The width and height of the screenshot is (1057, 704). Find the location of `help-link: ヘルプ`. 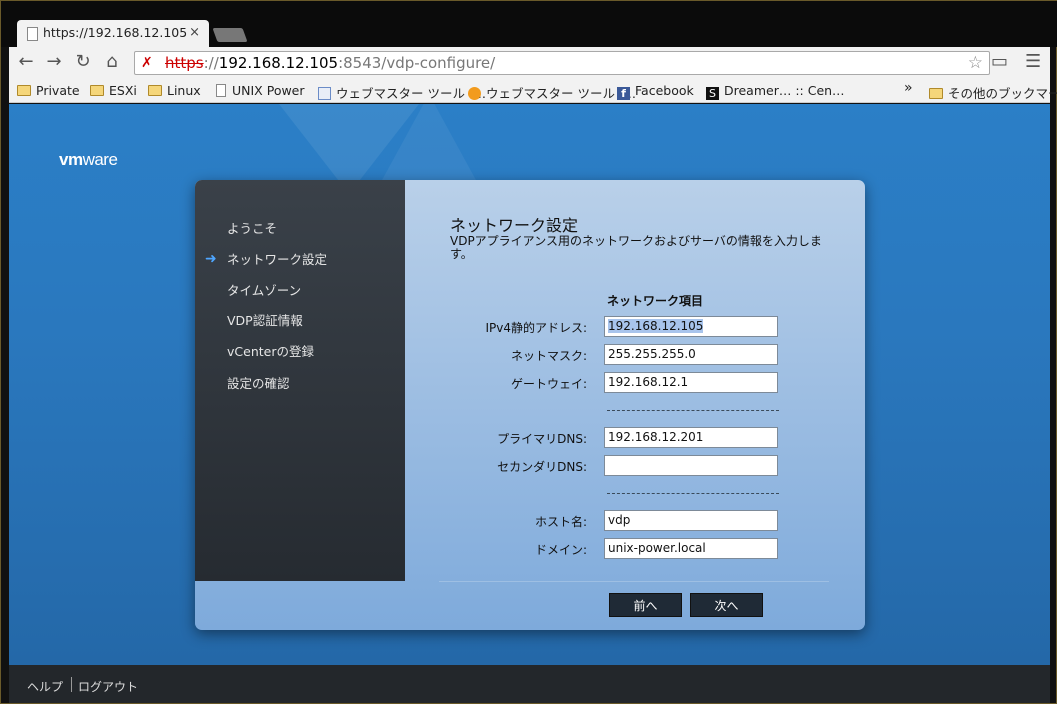

help-link: ヘルプ is located at coordinates (45, 686).